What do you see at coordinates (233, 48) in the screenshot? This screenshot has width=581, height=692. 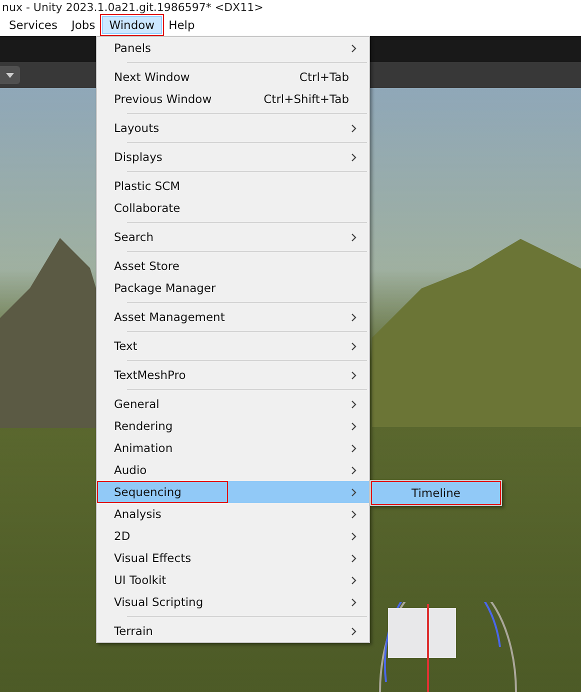 I see `menu-item: Panels` at bounding box center [233, 48].